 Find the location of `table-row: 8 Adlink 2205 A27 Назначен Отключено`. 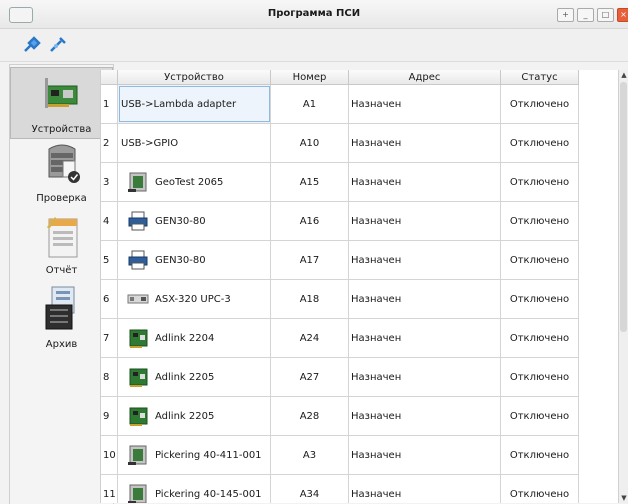

table-row: 8 Adlink 2205 A27 Назначен Отключено is located at coordinates (340, 377).